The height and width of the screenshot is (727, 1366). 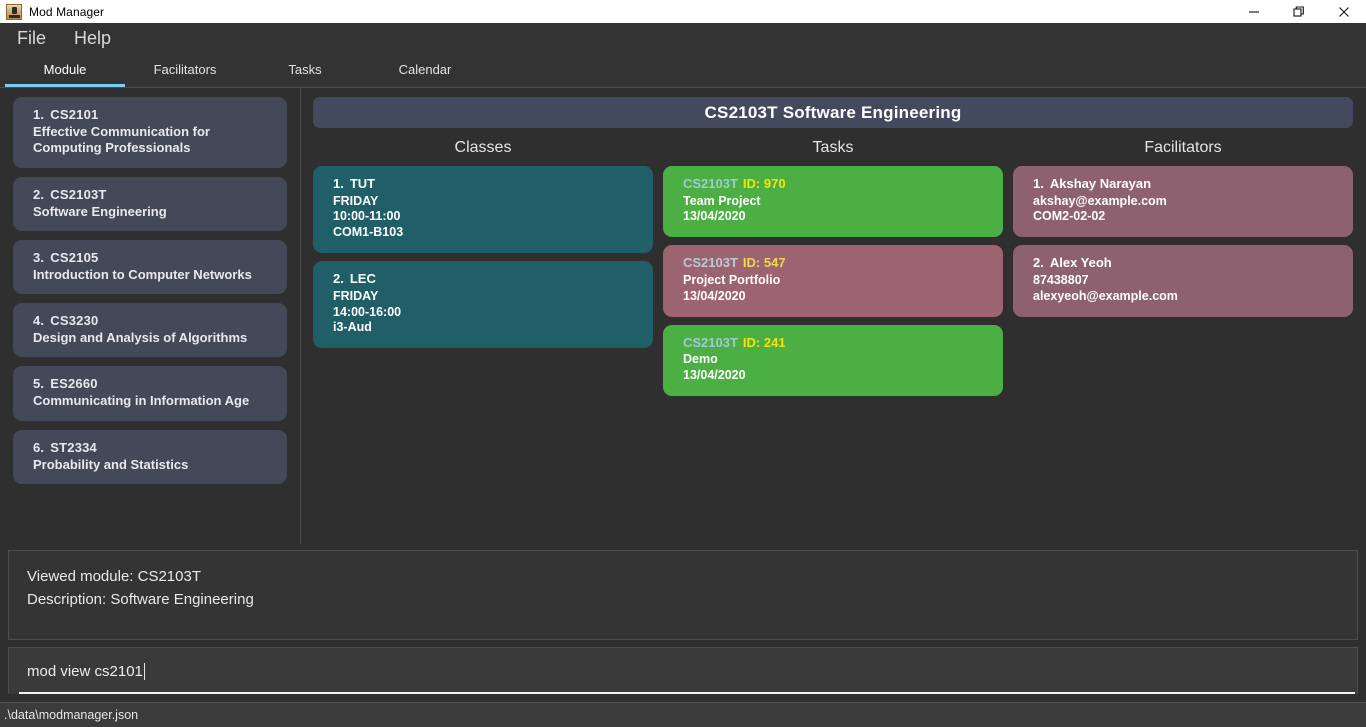 I want to click on module-index: 3., so click(x=39, y=257).